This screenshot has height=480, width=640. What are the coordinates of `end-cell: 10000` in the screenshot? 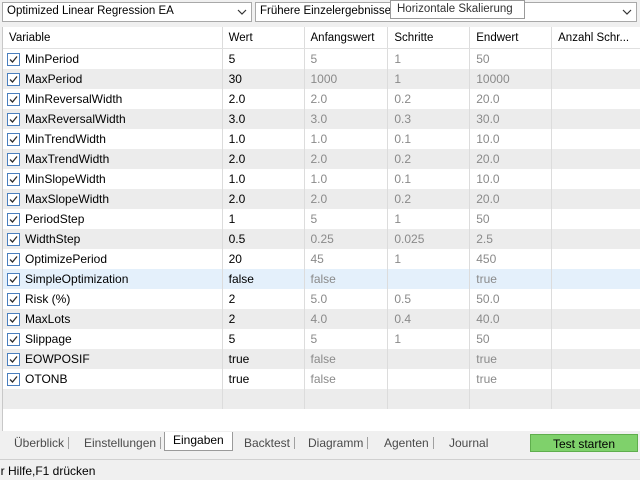 It's located at (511, 79).